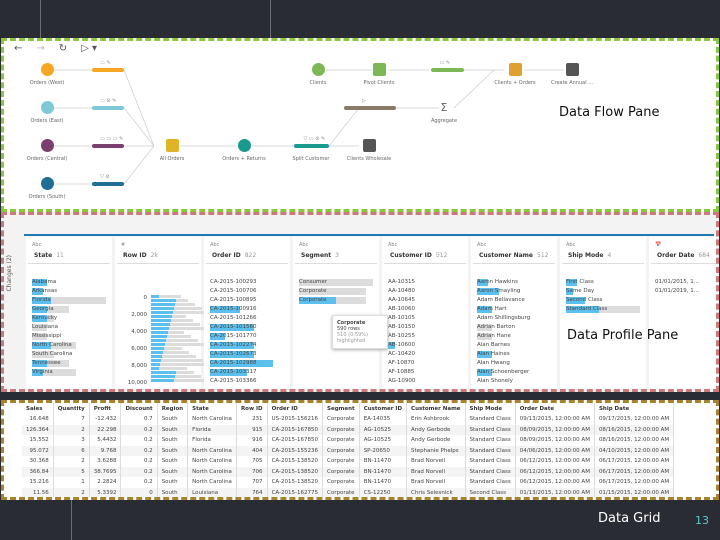 The image size is (720, 540). What do you see at coordinates (252, 482) in the screenshot?
I see `table-cell: 707` at bounding box center [252, 482].